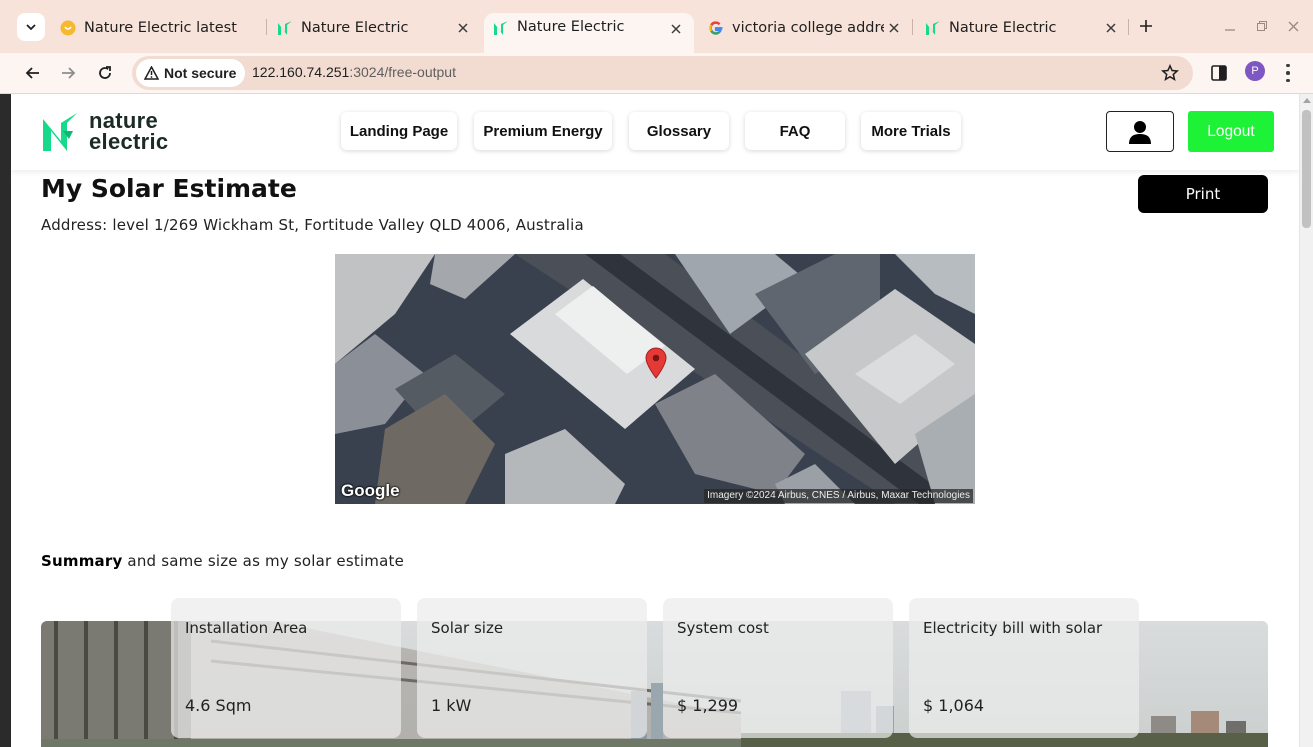  I want to click on card-label: System cost, so click(723, 628).